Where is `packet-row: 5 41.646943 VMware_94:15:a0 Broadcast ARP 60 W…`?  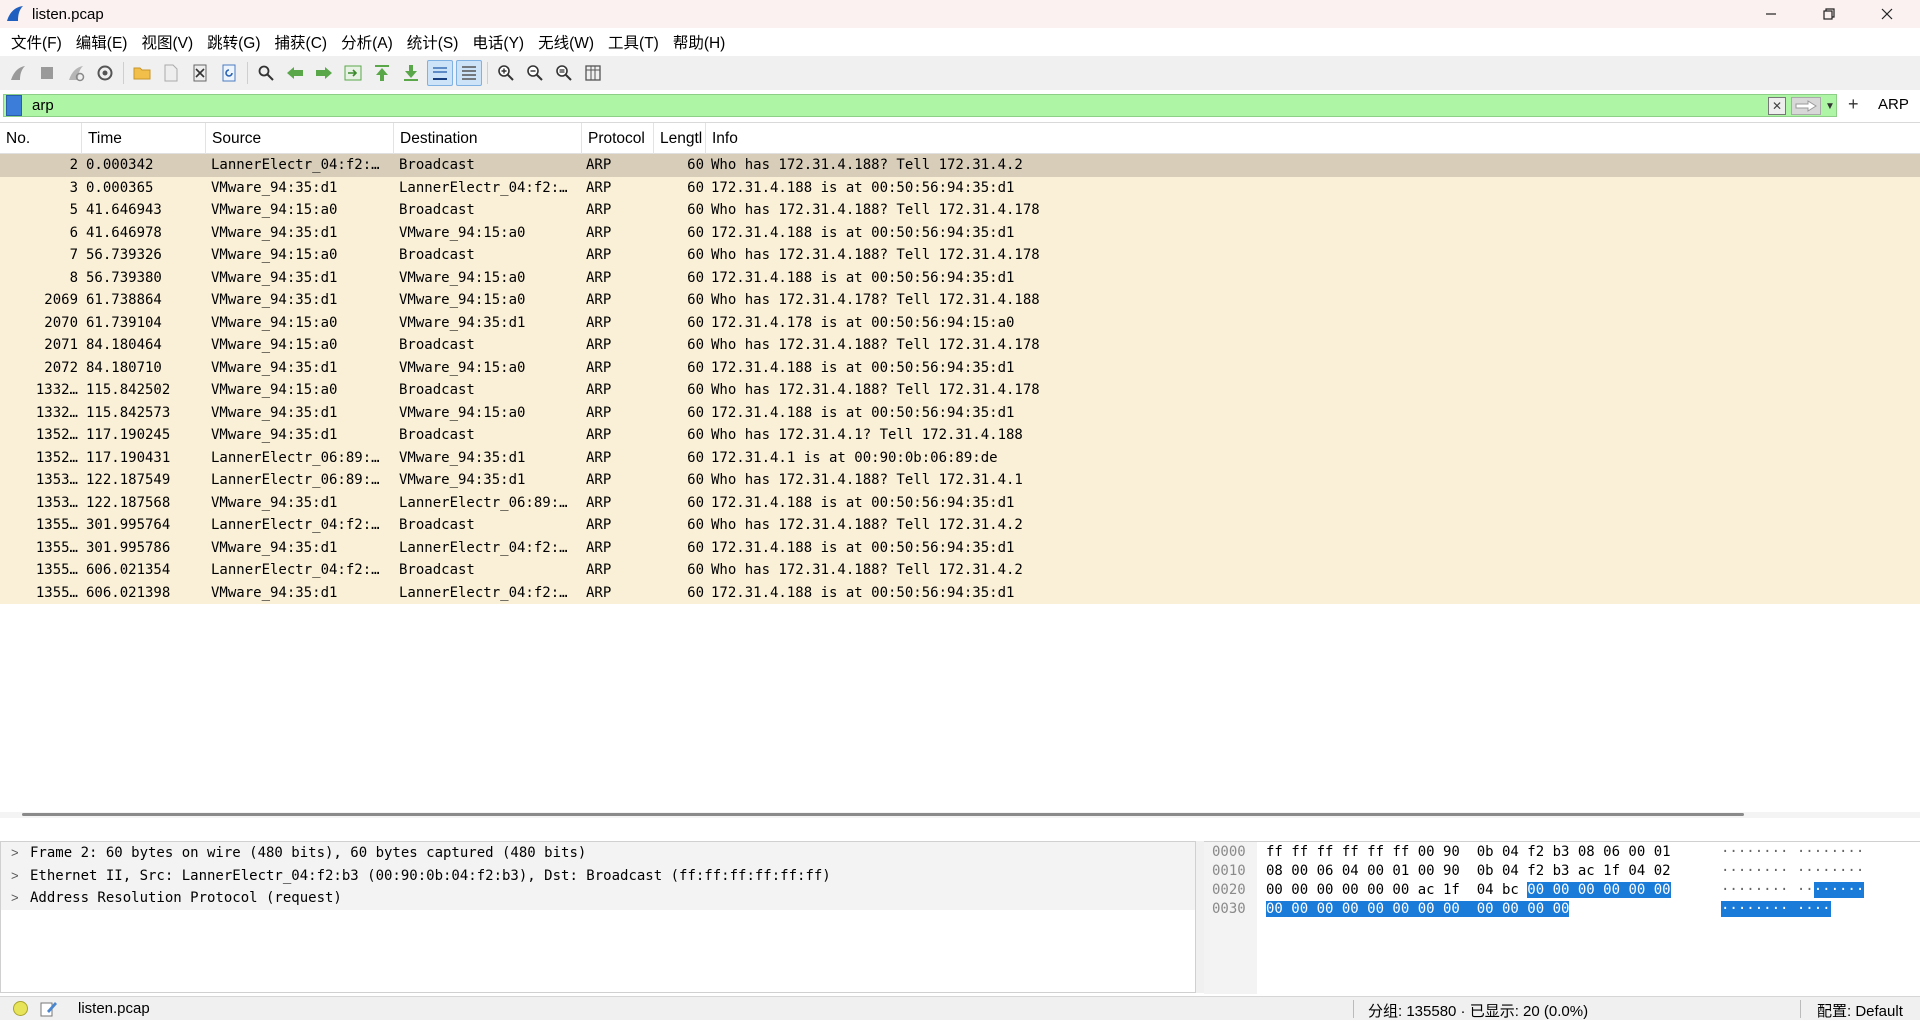
packet-row: 5 41.646943 VMware_94:15:a0 Broadcast ARP 60 W… is located at coordinates (960, 210).